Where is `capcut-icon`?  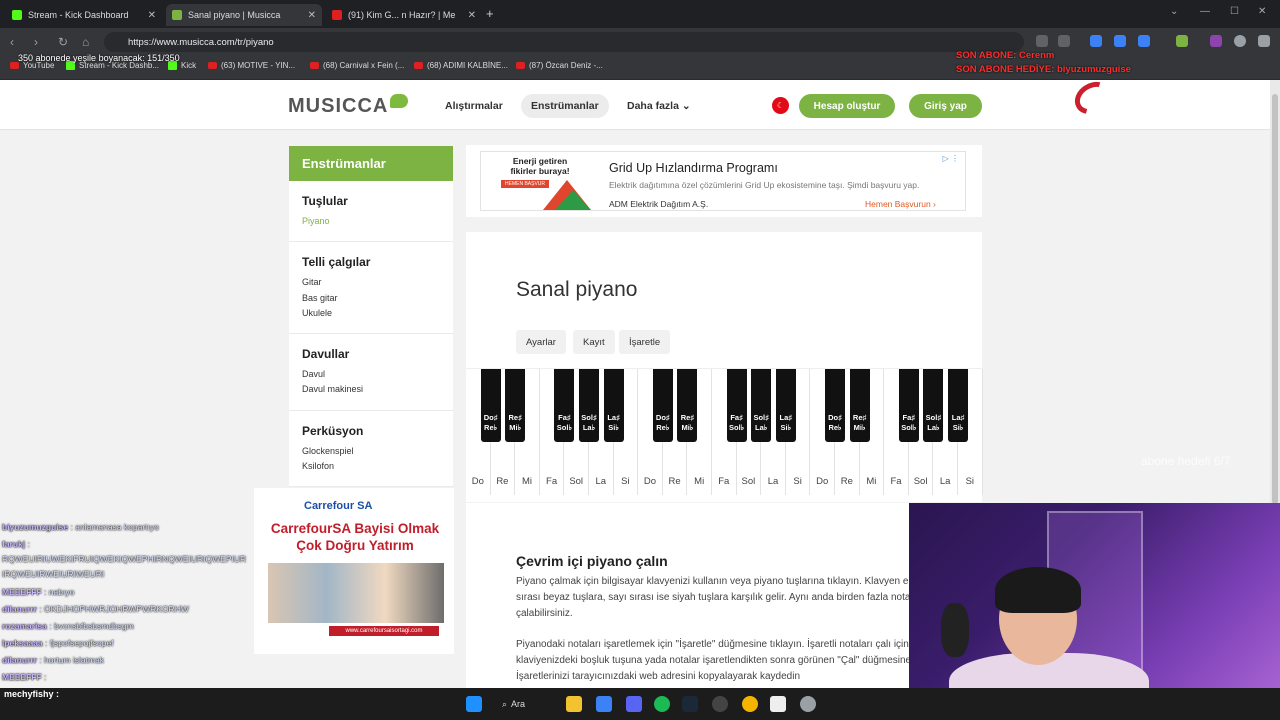 capcut-icon is located at coordinates (778, 704).